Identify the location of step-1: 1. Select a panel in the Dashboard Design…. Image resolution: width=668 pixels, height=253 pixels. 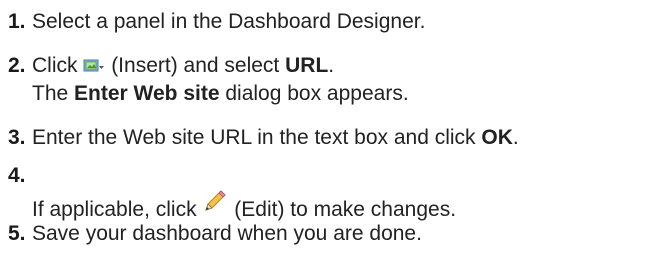
(216, 22).